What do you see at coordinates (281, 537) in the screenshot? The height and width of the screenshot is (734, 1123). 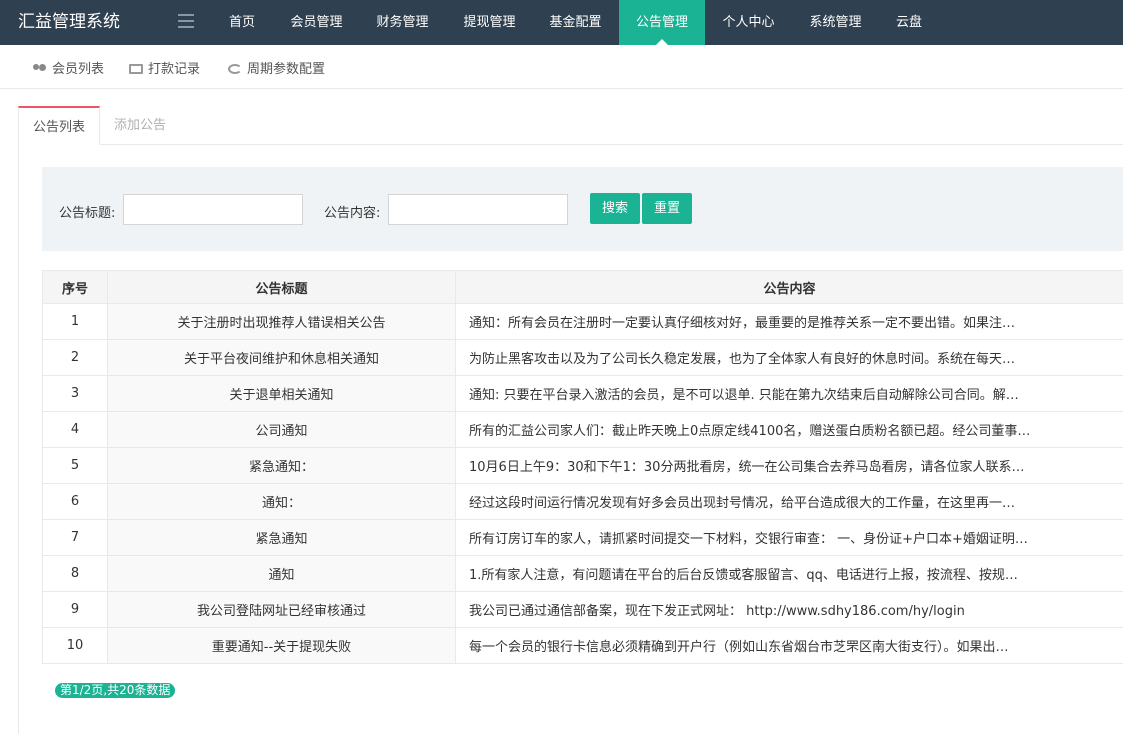 I see `row-title: 紧急通知` at bounding box center [281, 537].